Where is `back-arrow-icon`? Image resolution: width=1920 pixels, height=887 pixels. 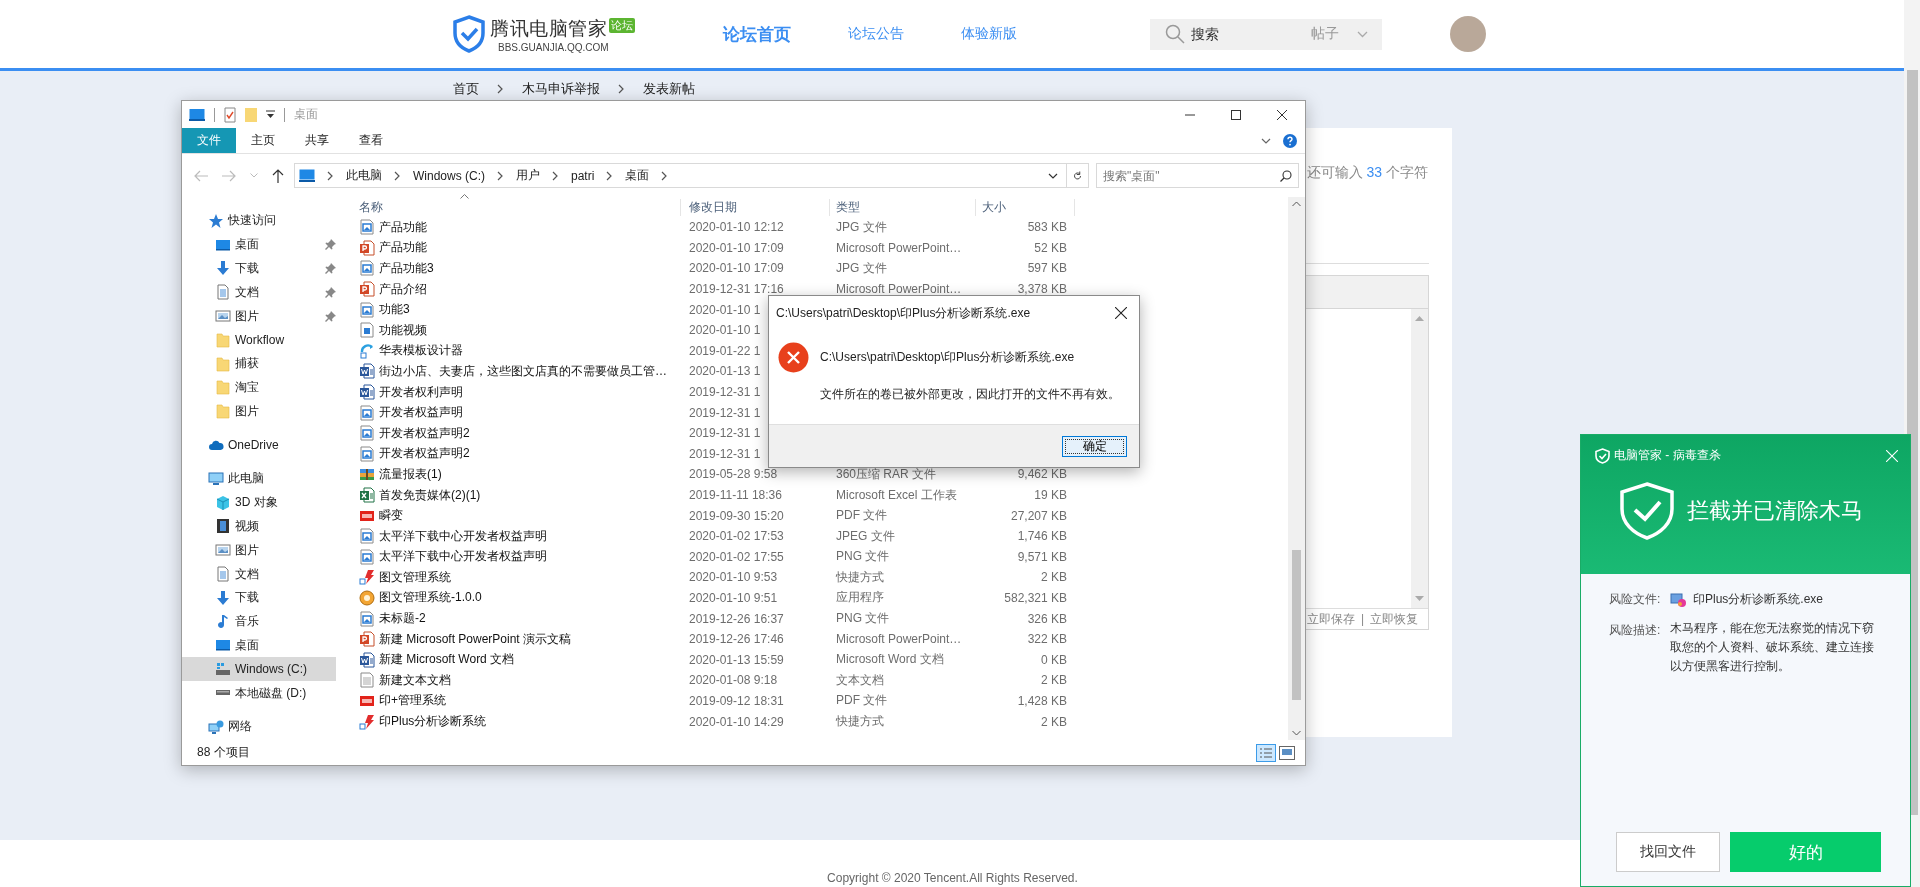
back-arrow-icon is located at coordinates (201, 175).